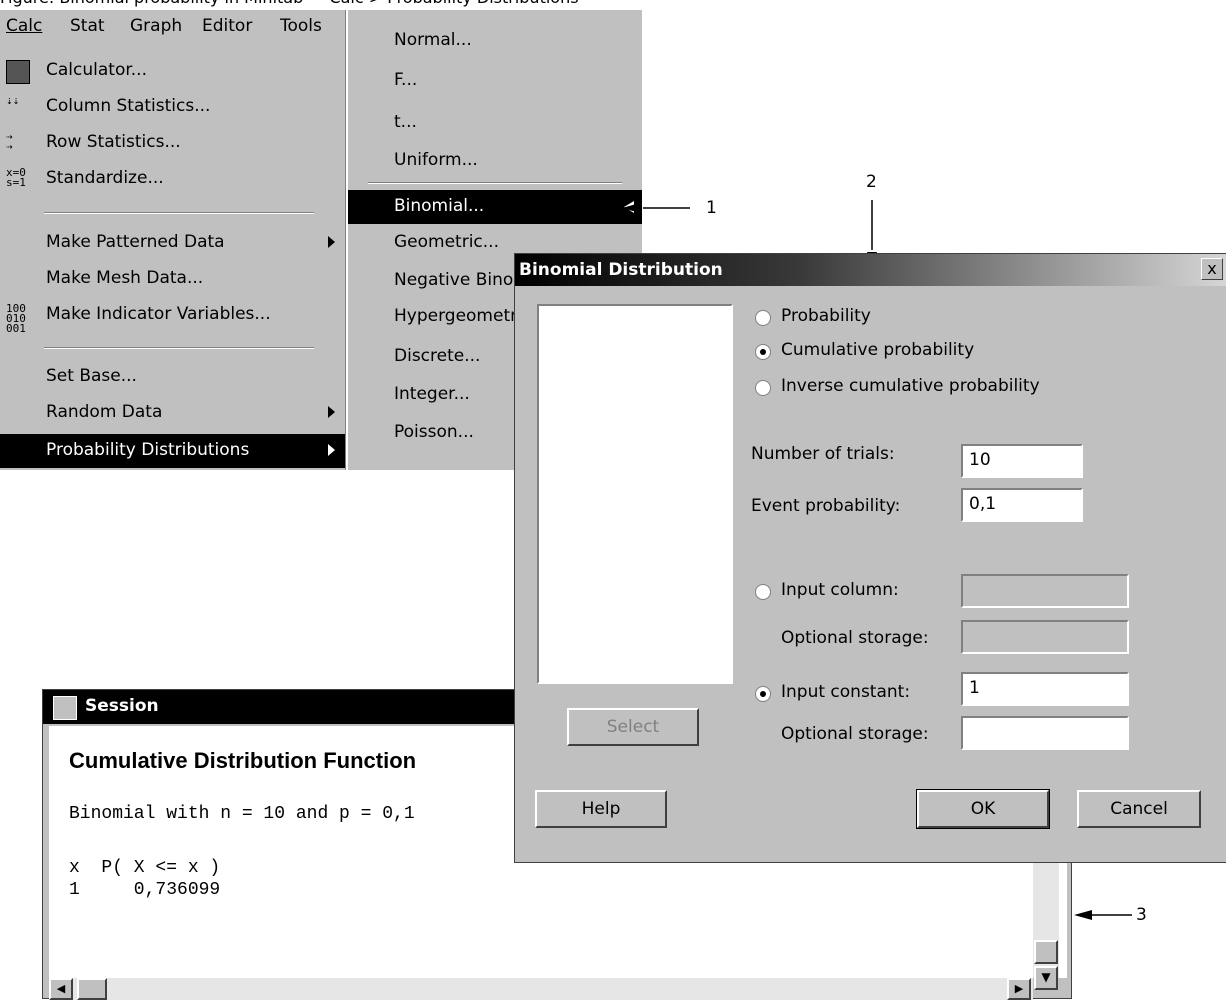 Image resolution: width=1226 pixels, height=1000 pixels. I want to click on close-icon: x, so click(1212, 269).